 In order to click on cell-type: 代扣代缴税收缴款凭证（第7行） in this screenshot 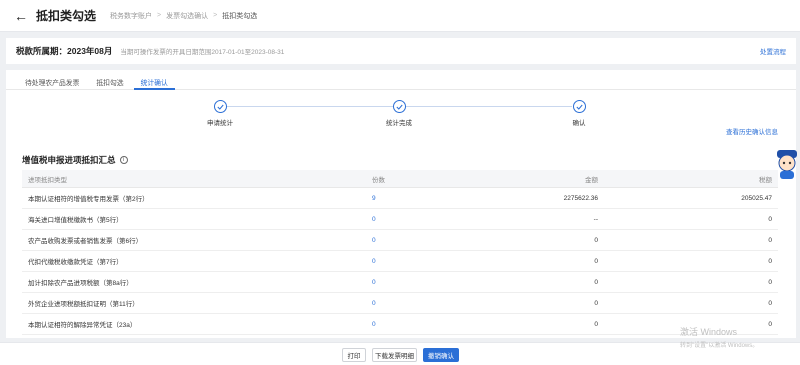, I will do `click(75, 262)`.